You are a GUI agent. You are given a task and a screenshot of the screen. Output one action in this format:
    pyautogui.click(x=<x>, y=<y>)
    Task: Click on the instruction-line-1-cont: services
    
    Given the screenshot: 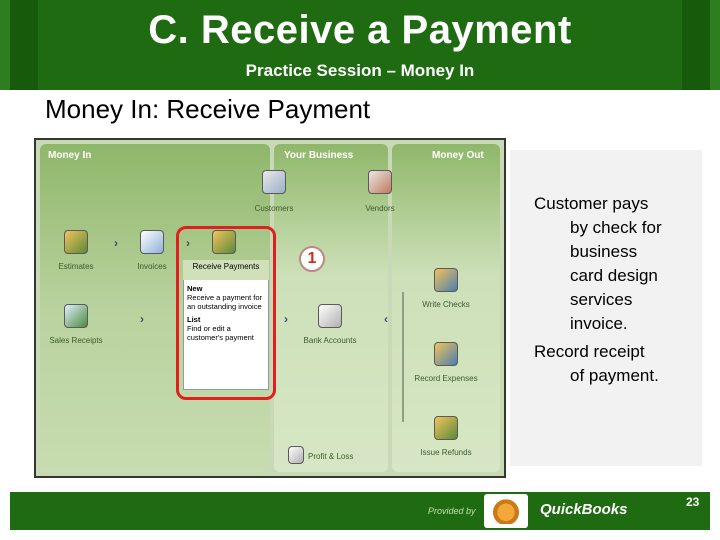 What is the action you would take?
    pyautogui.click(x=601, y=299)
    